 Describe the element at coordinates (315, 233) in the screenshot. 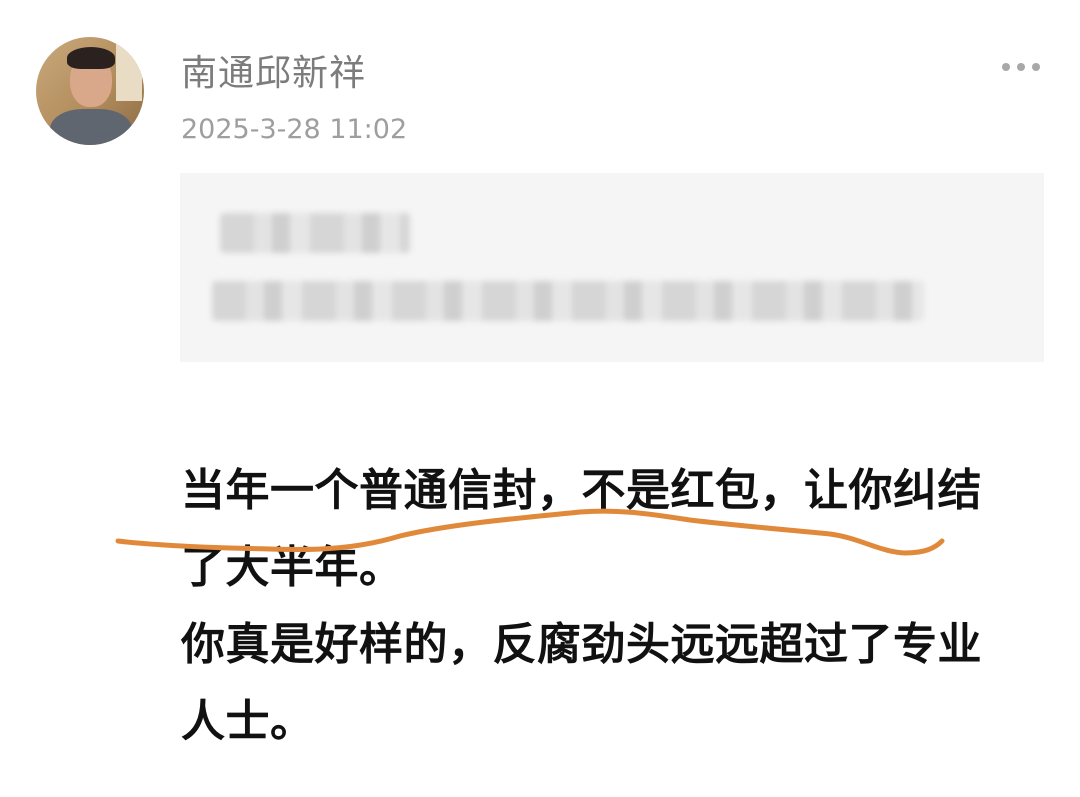

I see `obscured-quote-author` at that location.